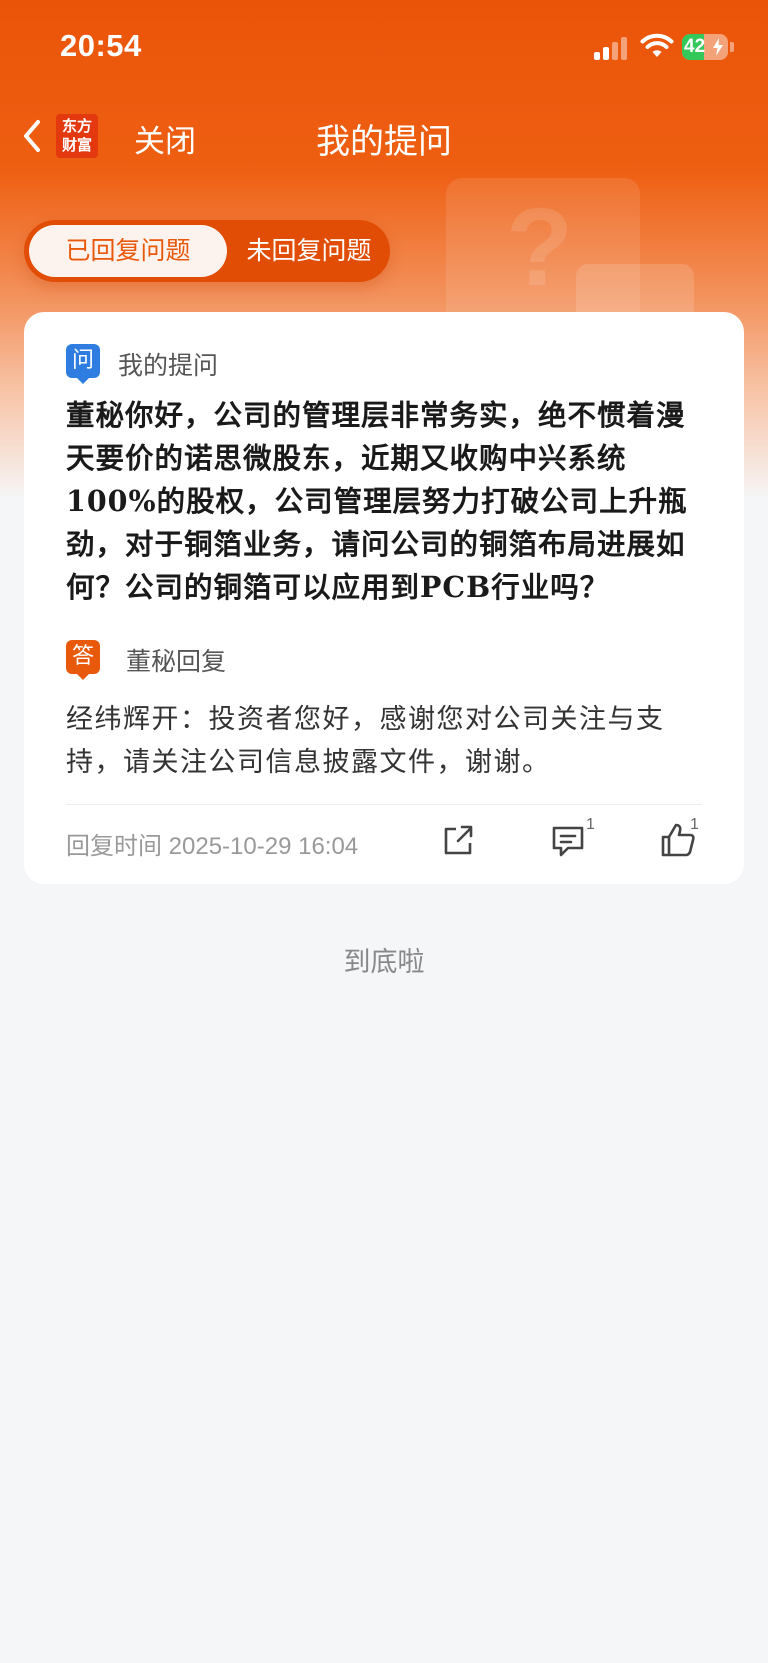 This screenshot has width=768, height=1663. Describe the element at coordinates (128, 251) in the screenshot. I see `tab-replied: 已回复问题` at that location.